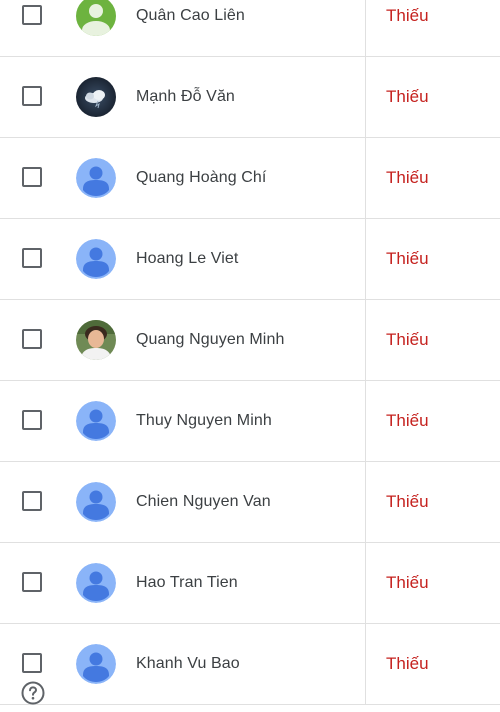  I want to click on student-row: Thuy Nguyen Minh Thiếu, so click(250, 421).